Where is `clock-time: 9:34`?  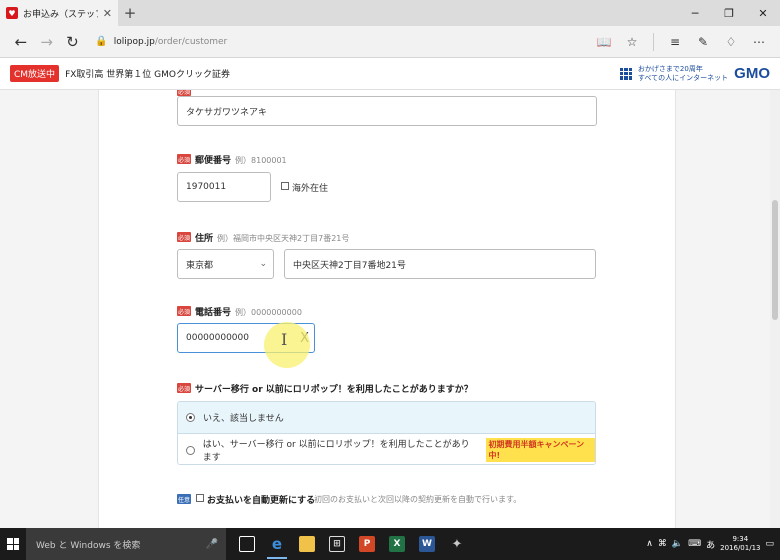
clock-time: 9:34 is located at coordinates (740, 539).